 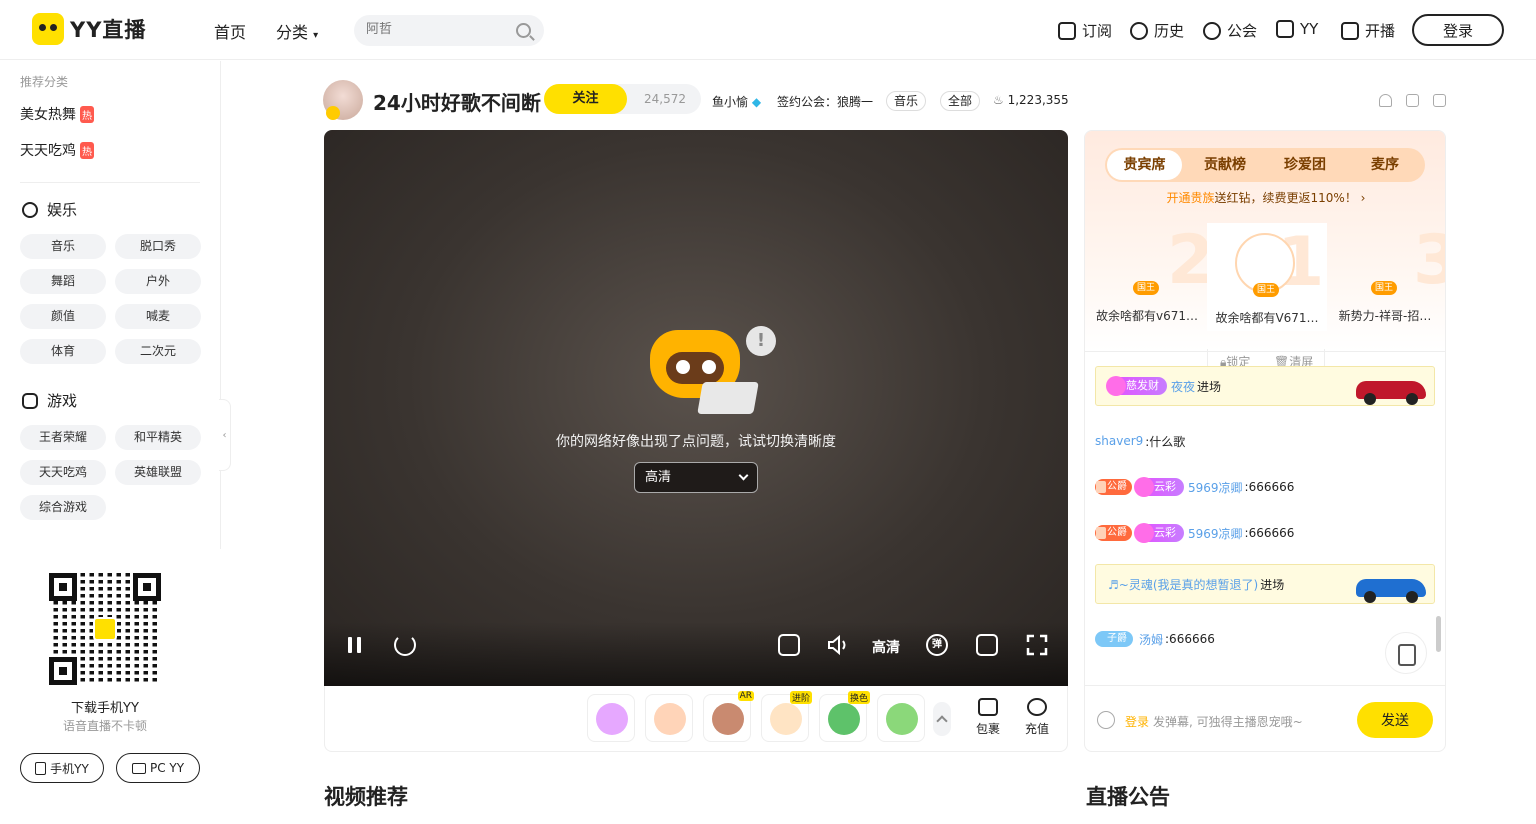 What do you see at coordinates (761, 341) in the screenshot?
I see `exclamation-bubble-icon: !` at bounding box center [761, 341].